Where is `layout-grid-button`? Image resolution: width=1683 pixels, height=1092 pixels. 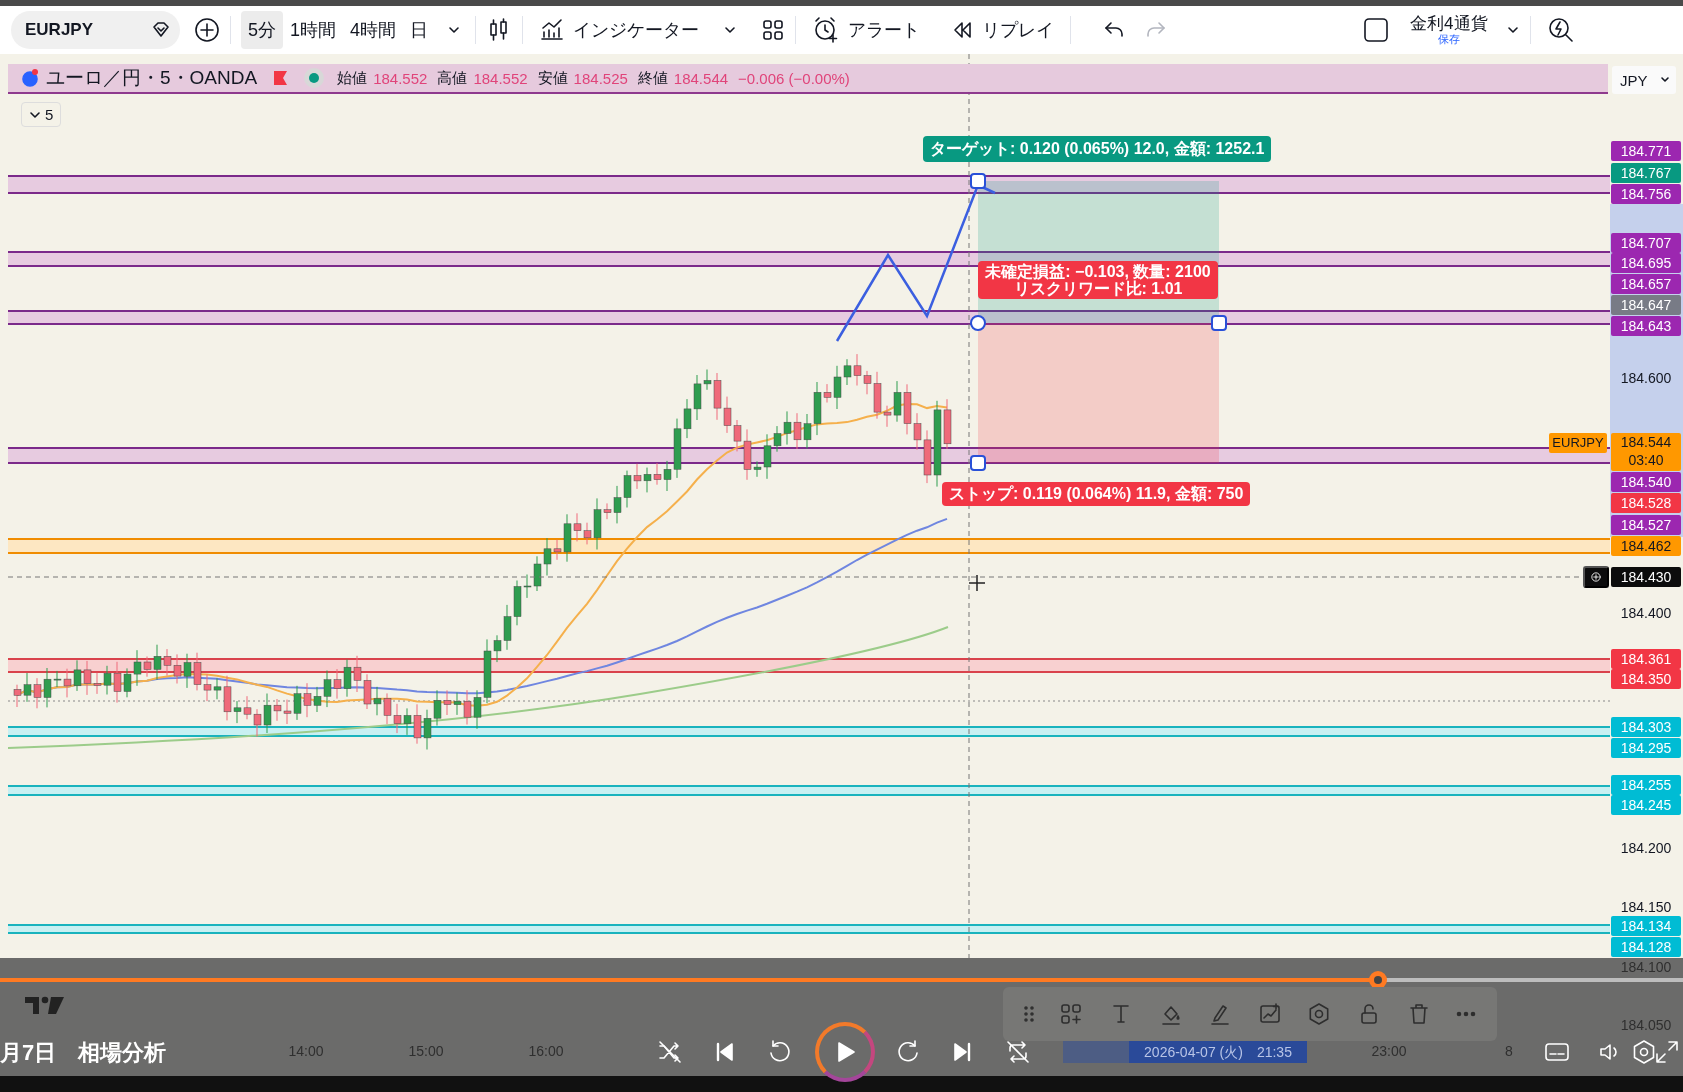 layout-grid-button is located at coordinates (773, 30).